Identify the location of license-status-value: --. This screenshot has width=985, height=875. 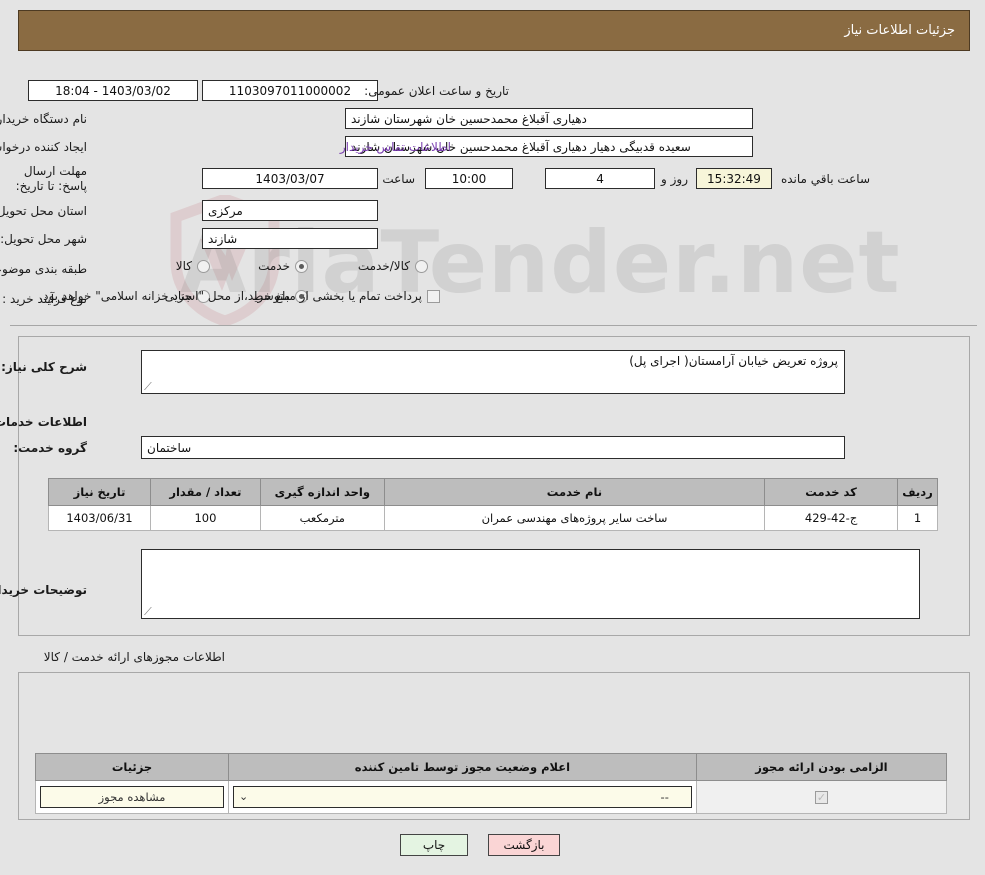
(664, 797).